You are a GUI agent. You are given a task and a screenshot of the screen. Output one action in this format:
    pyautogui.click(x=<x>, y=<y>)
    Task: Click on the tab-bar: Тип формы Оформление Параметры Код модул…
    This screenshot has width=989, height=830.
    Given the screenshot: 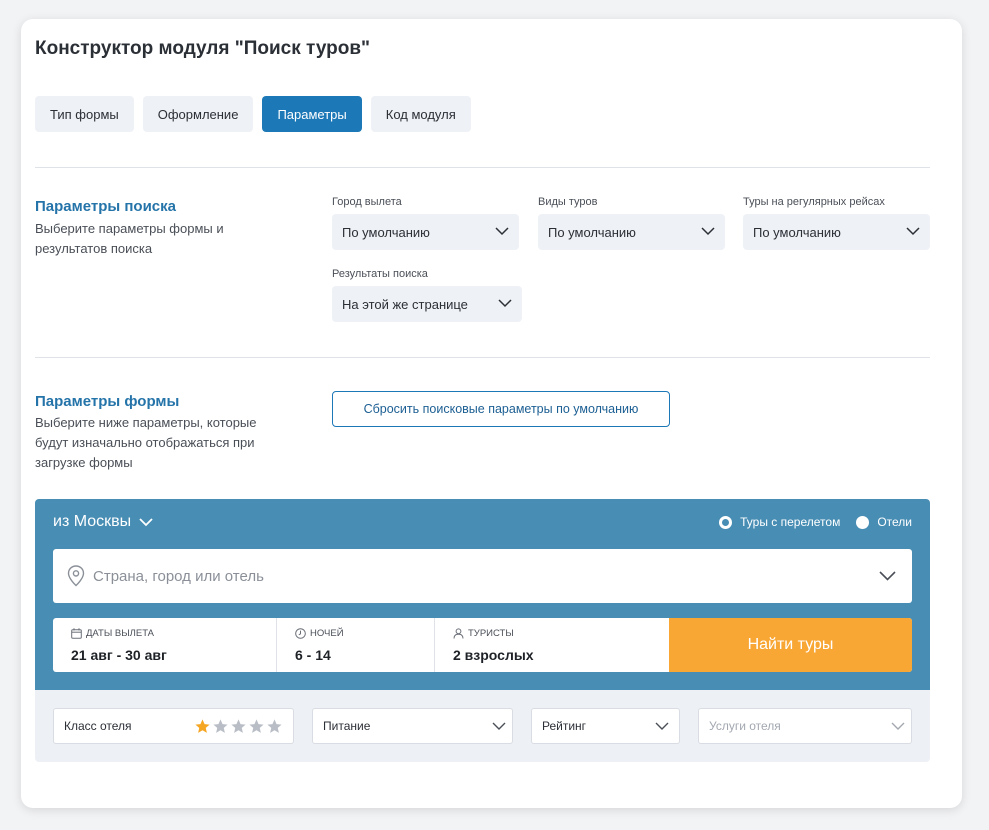 What is the action you would take?
    pyautogui.click(x=253, y=114)
    